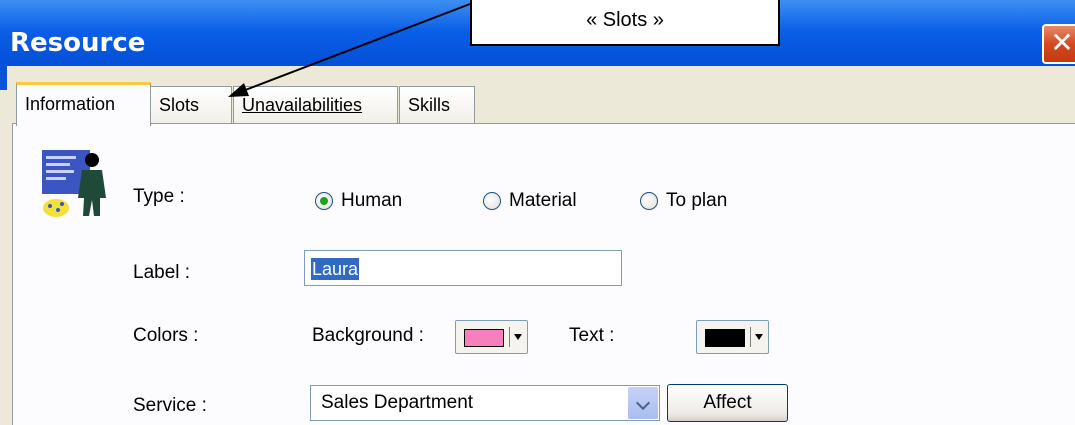 The image size is (1075, 425). What do you see at coordinates (697, 200) in the screenshot?
I see `type-to-plan-label: To plan` at bounding box center [697, 200].